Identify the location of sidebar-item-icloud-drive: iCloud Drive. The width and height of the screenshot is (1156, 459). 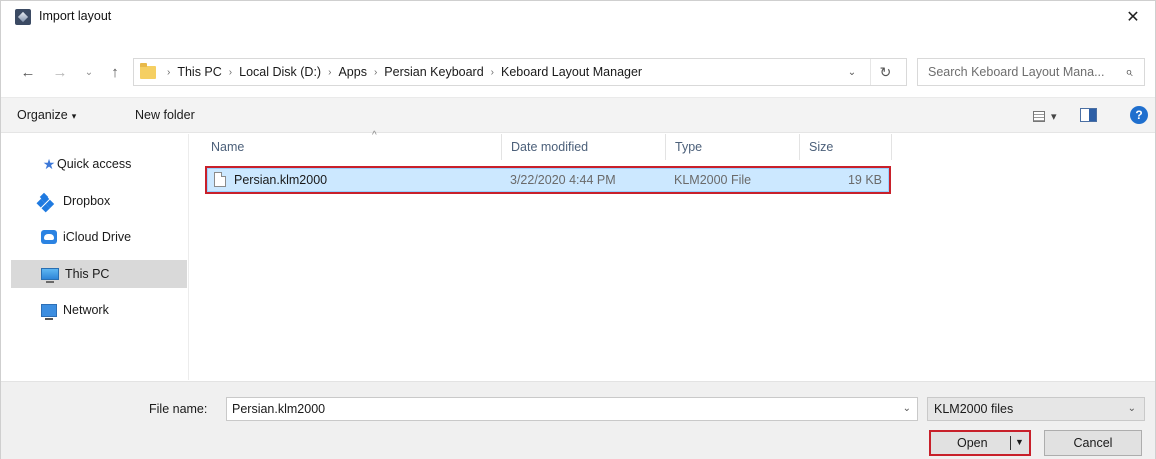
(99, 237).